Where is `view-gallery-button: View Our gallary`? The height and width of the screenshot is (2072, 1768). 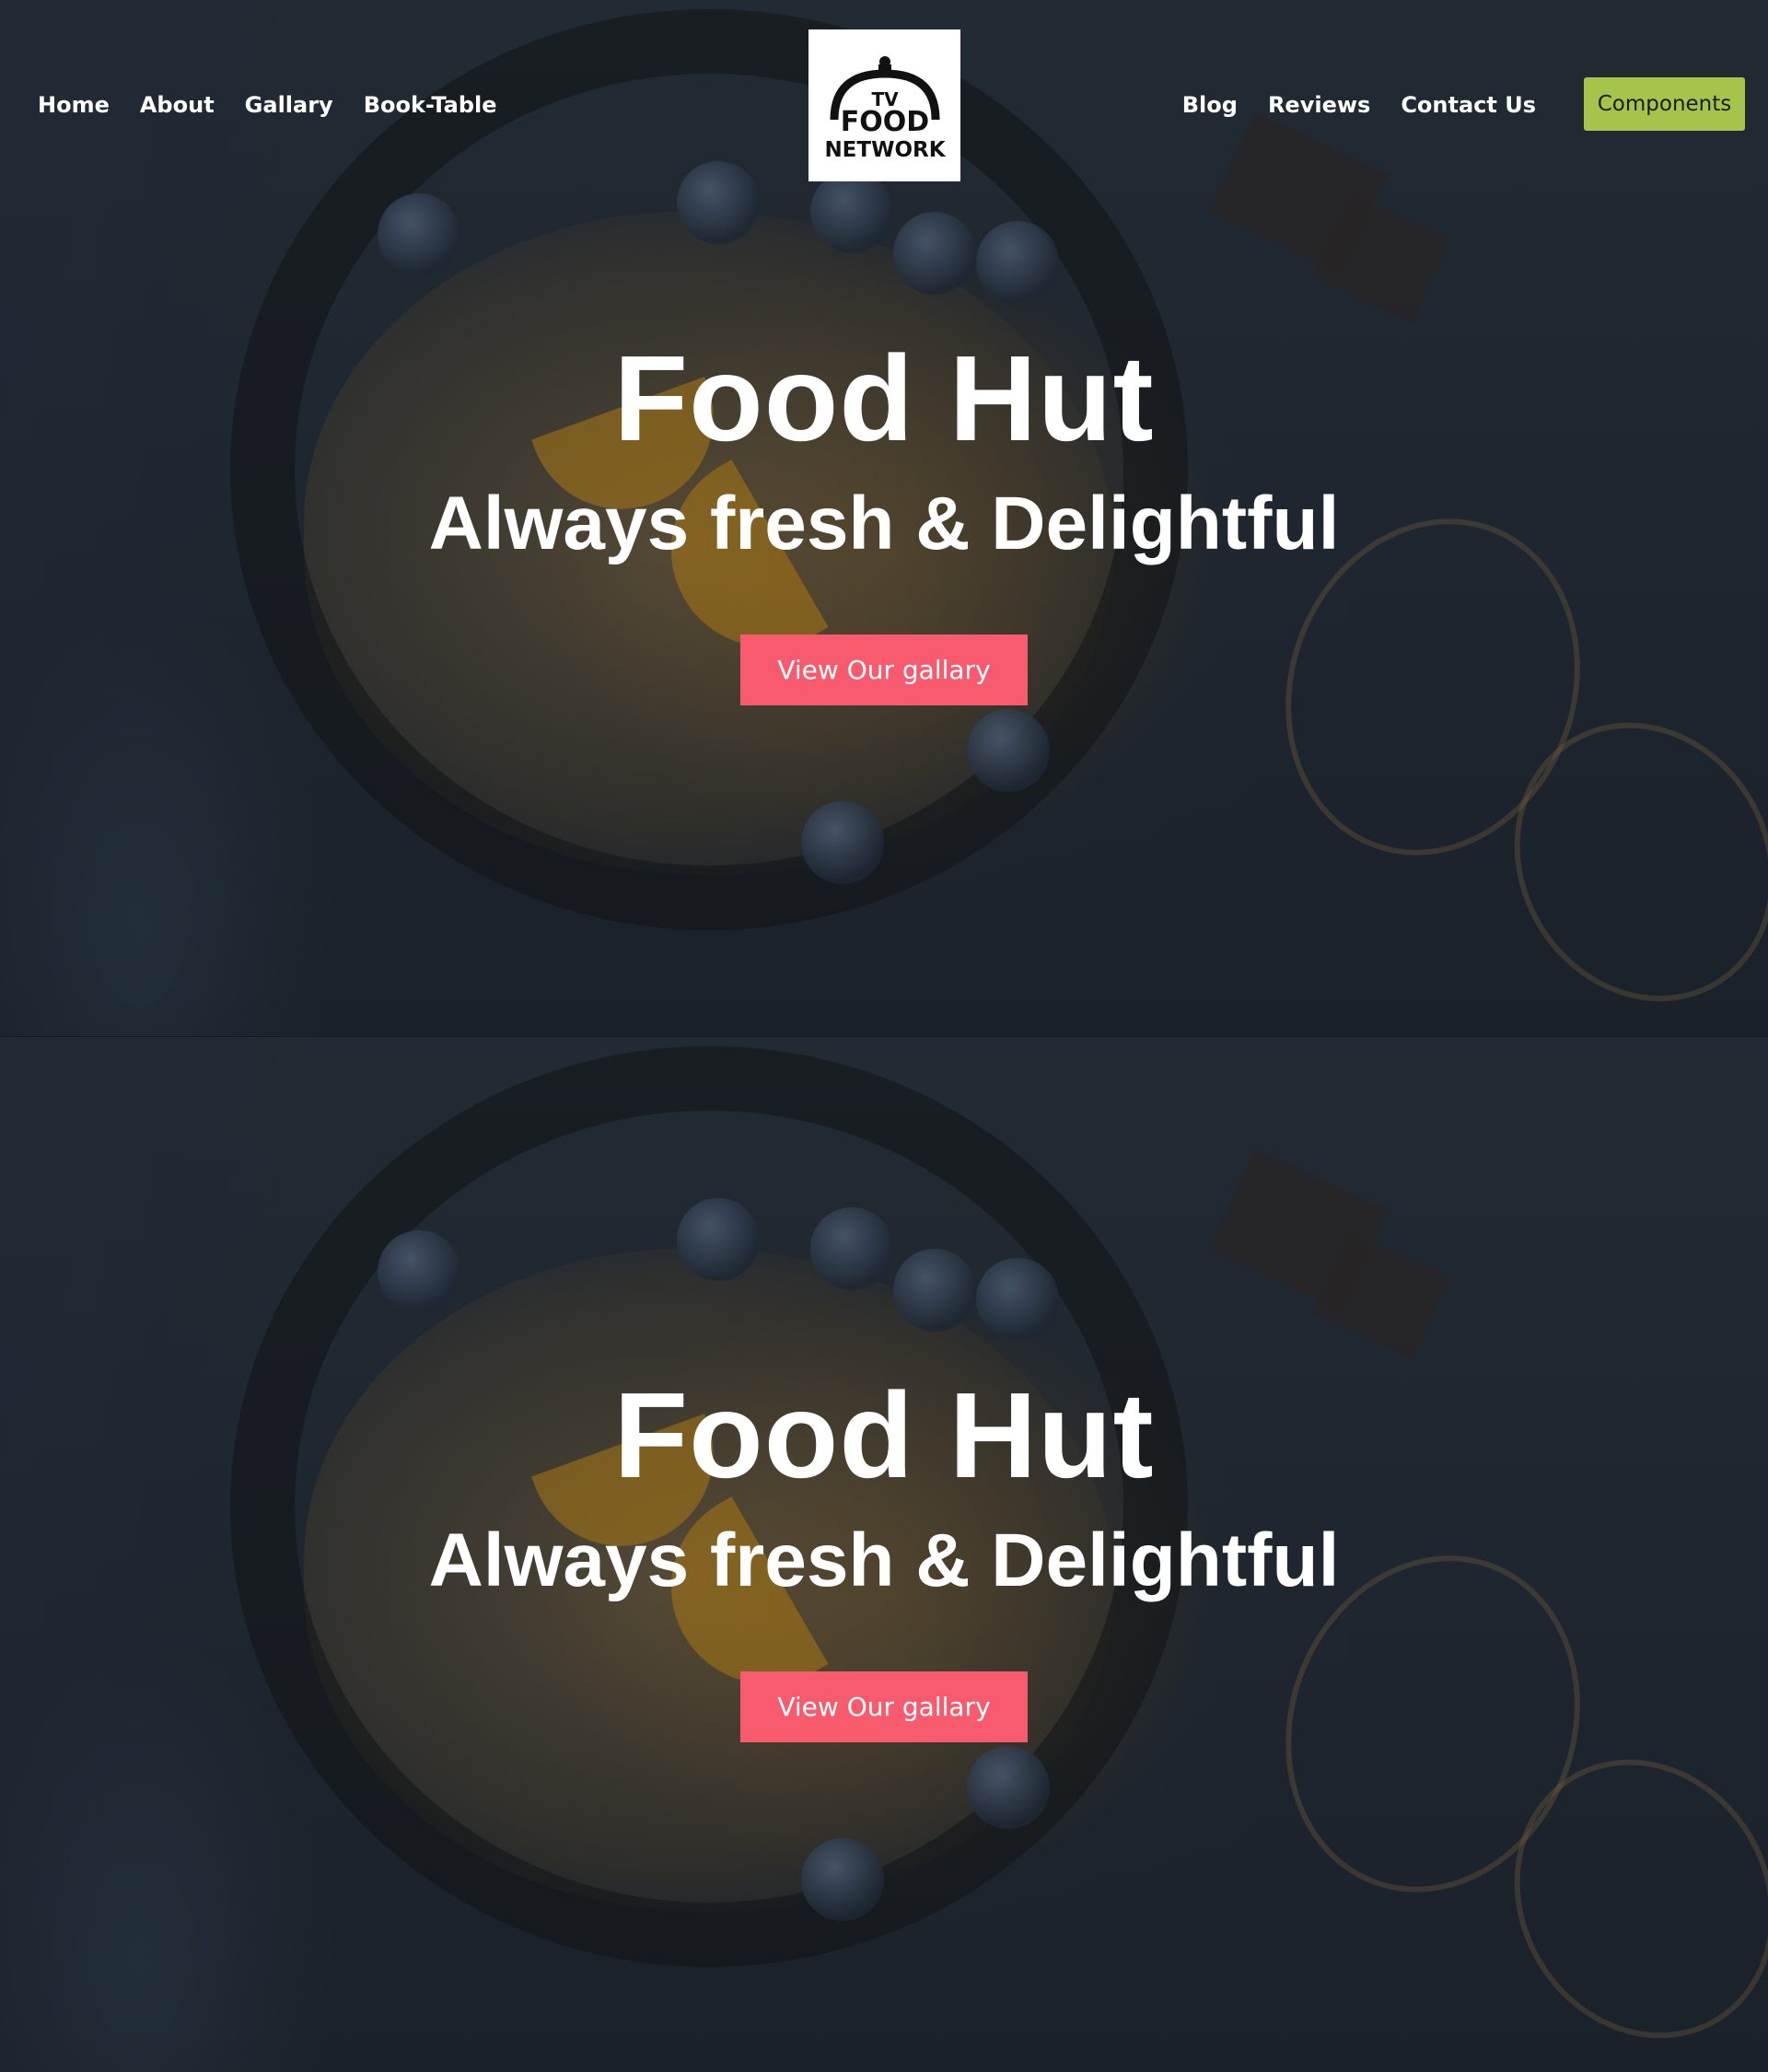
view-gallery-button: View Our gallary is located at coordinates (884, 669).